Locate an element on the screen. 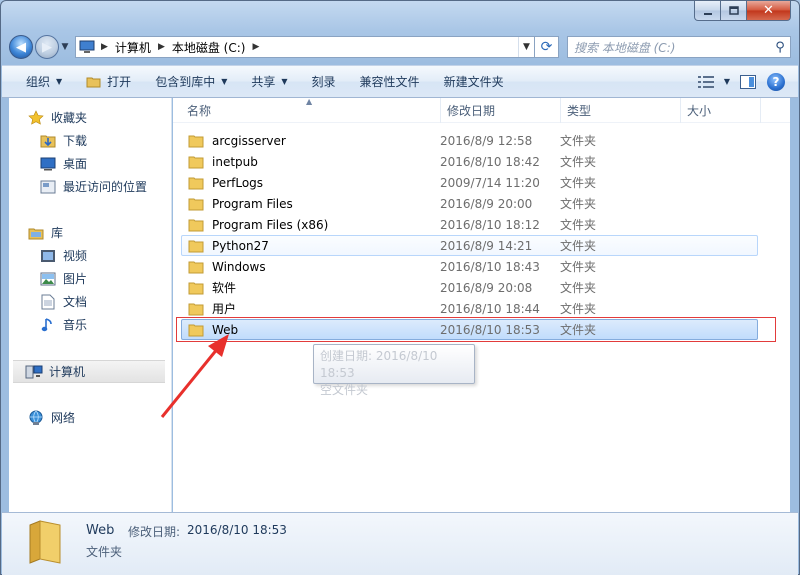 The height and width of the screenshot is (575, 800). nav-network: 网络 is located at coordinates (90, 417).